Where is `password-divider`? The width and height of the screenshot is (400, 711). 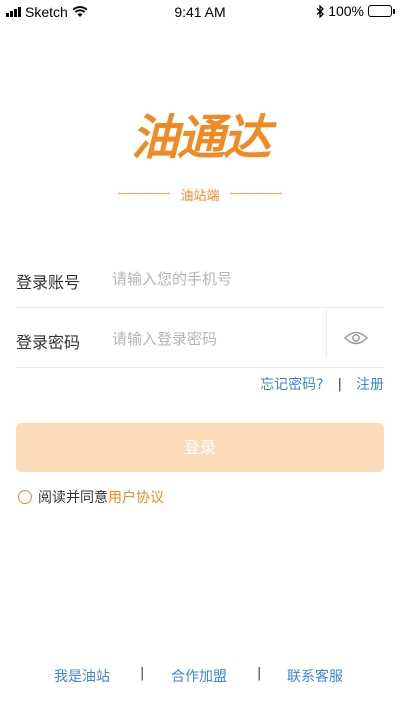 password-divider is located at coordinates (326, 334).